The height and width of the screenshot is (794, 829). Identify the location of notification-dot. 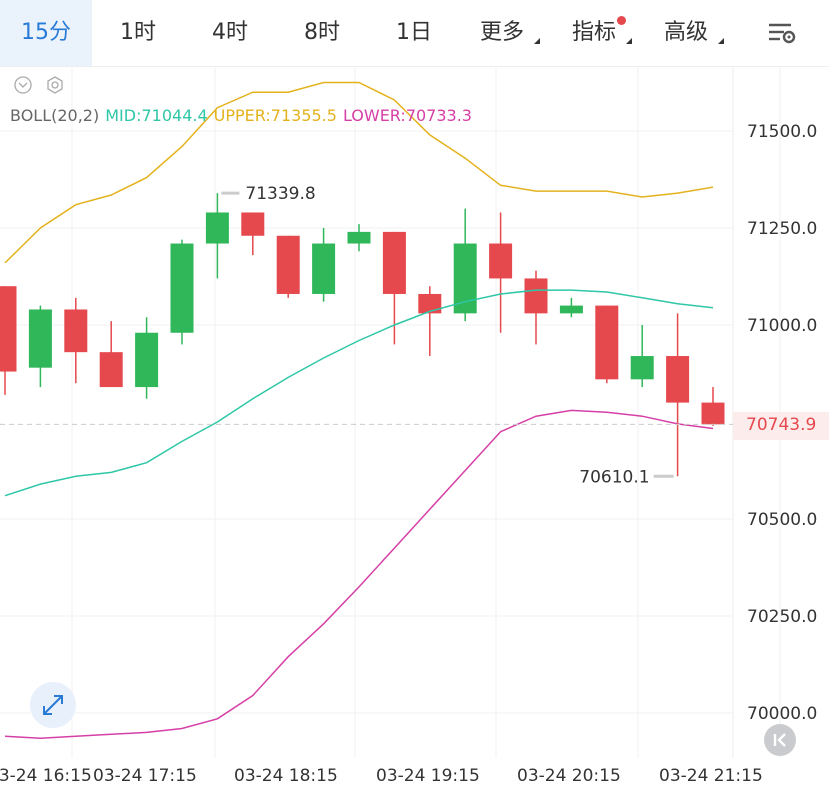
(621, 20).